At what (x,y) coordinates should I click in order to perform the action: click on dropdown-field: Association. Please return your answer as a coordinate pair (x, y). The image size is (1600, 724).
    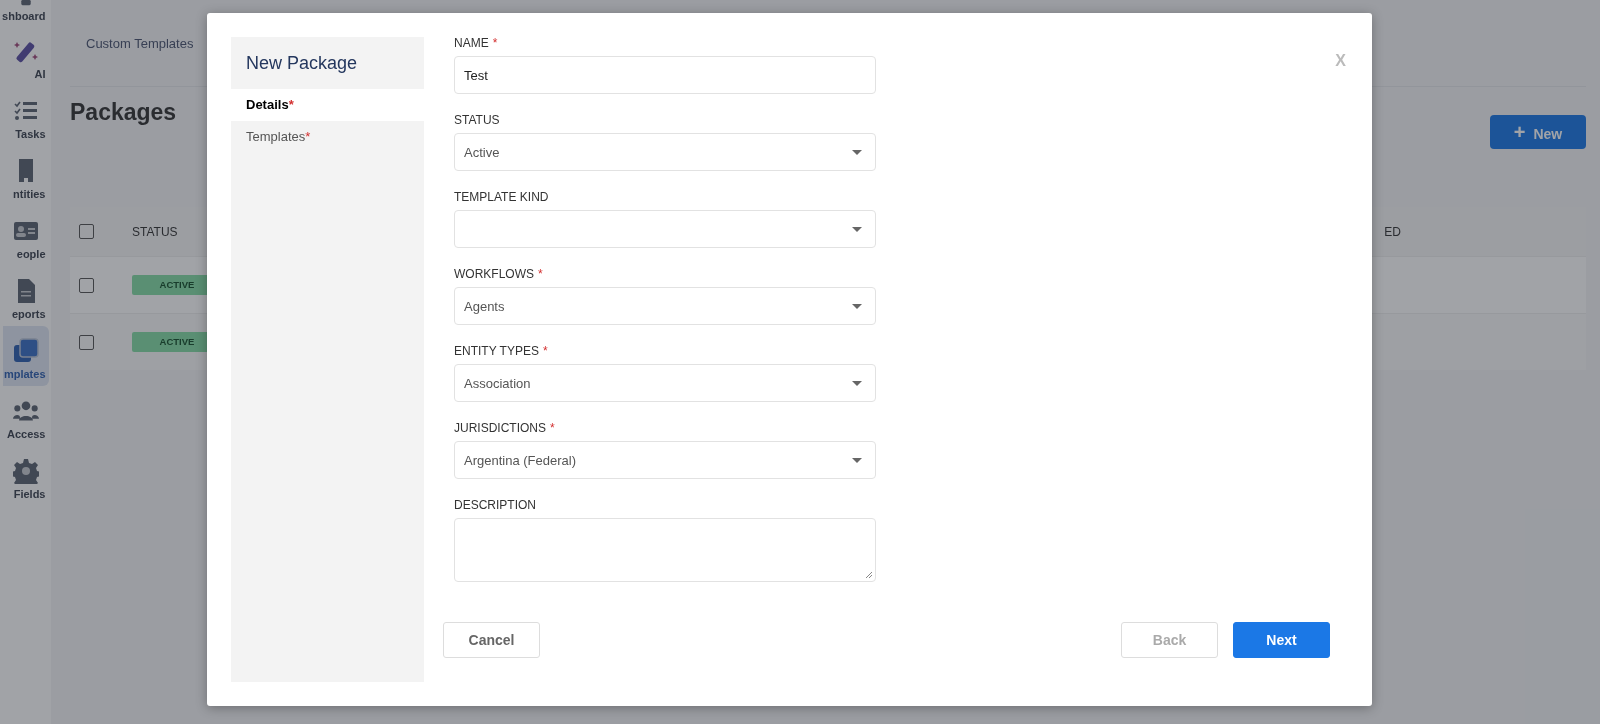
    Looking at the image, I should click on (665, 383).